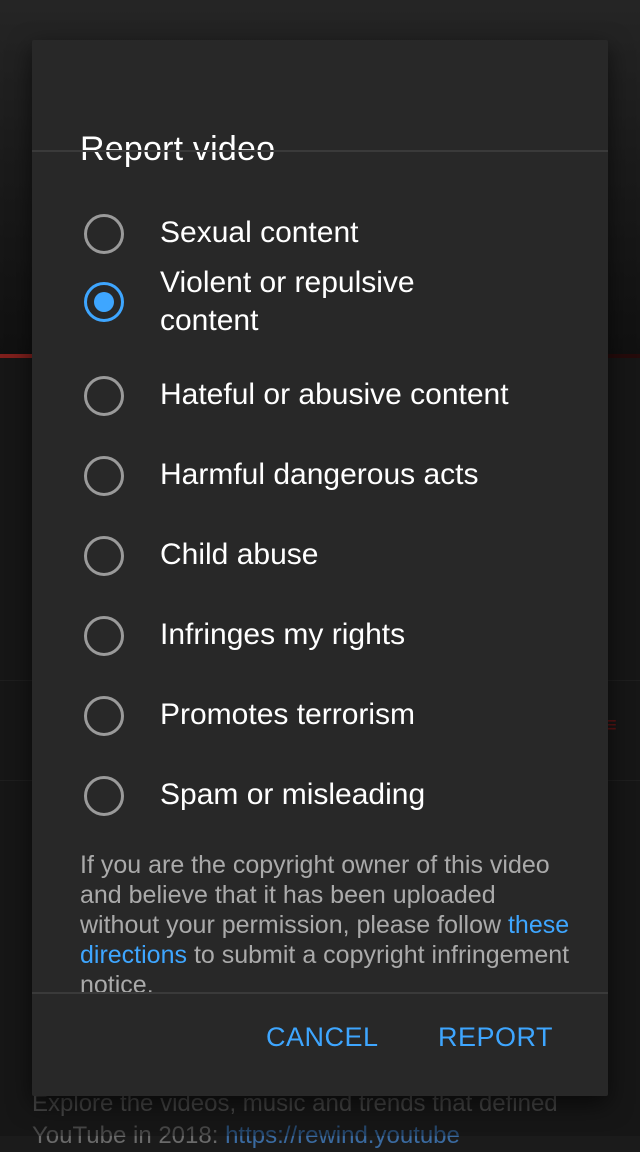 The width and height of the screenshot is (640, 1152). Describe the element at coordinates (322, 1037) in the screenshot. I see `cancel-button: CANCEL` at that location.